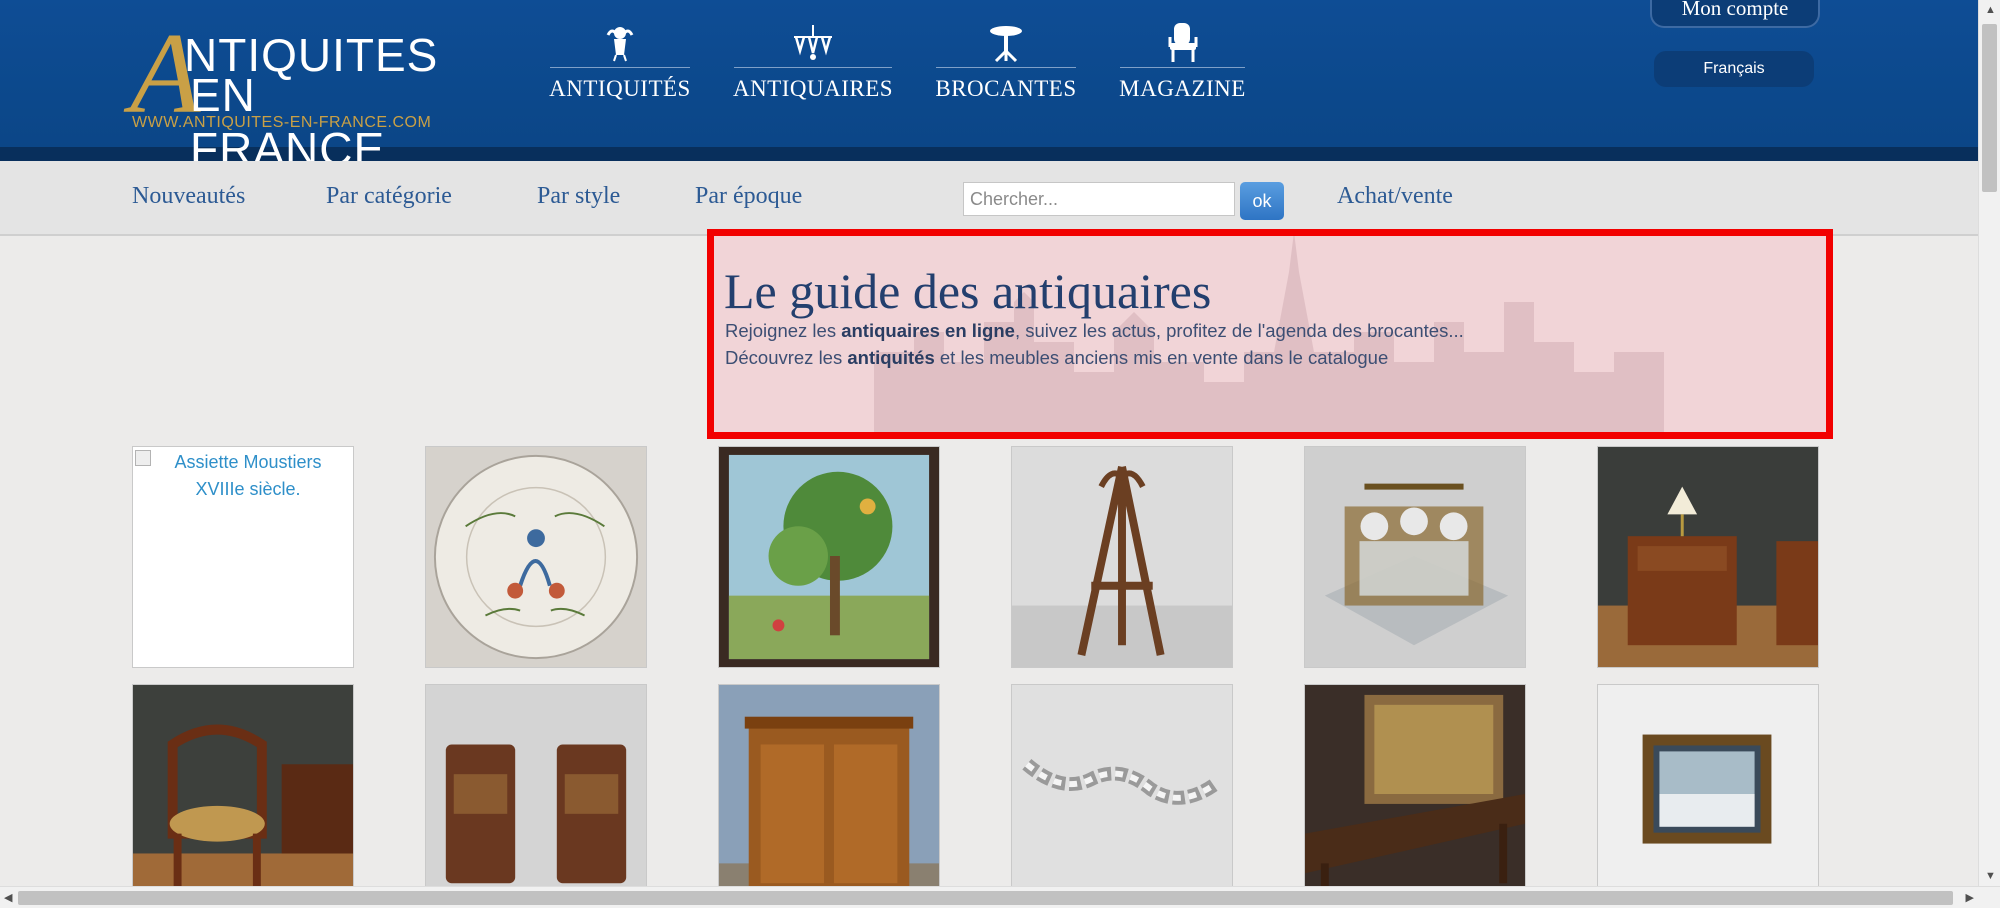 The width and height of the screenshot is (2000, 908). I want to click on scroll-down-icon: ▼, so click(1990, 876).